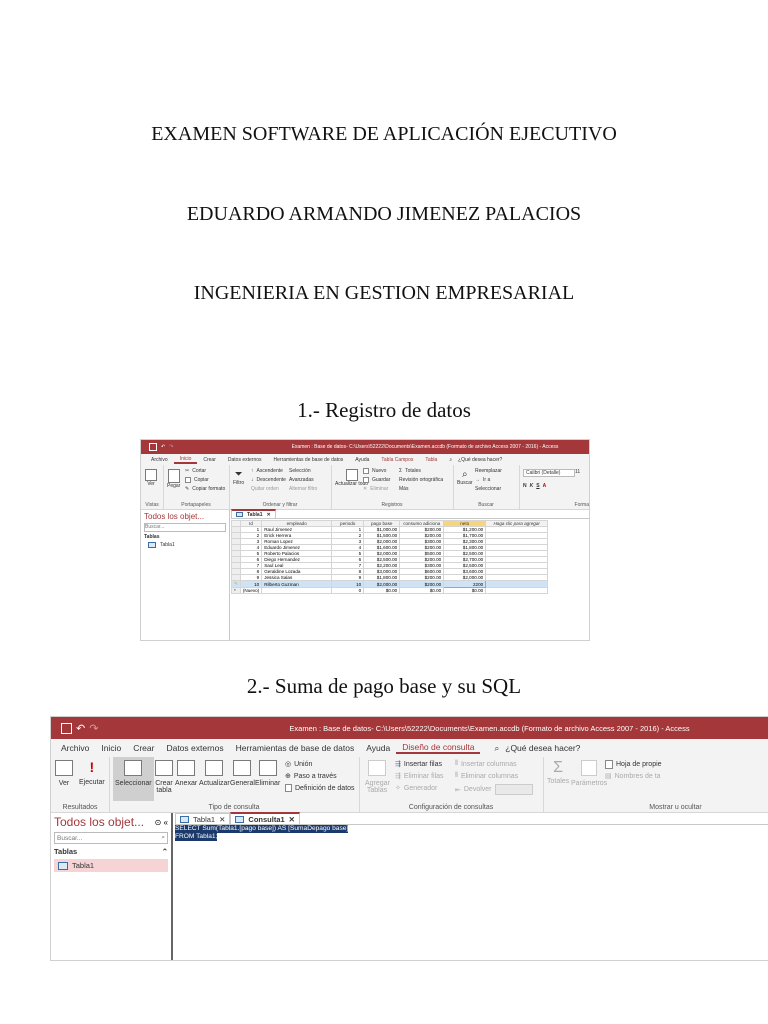  I want to click on view-button: Ver, so click(64, 773).